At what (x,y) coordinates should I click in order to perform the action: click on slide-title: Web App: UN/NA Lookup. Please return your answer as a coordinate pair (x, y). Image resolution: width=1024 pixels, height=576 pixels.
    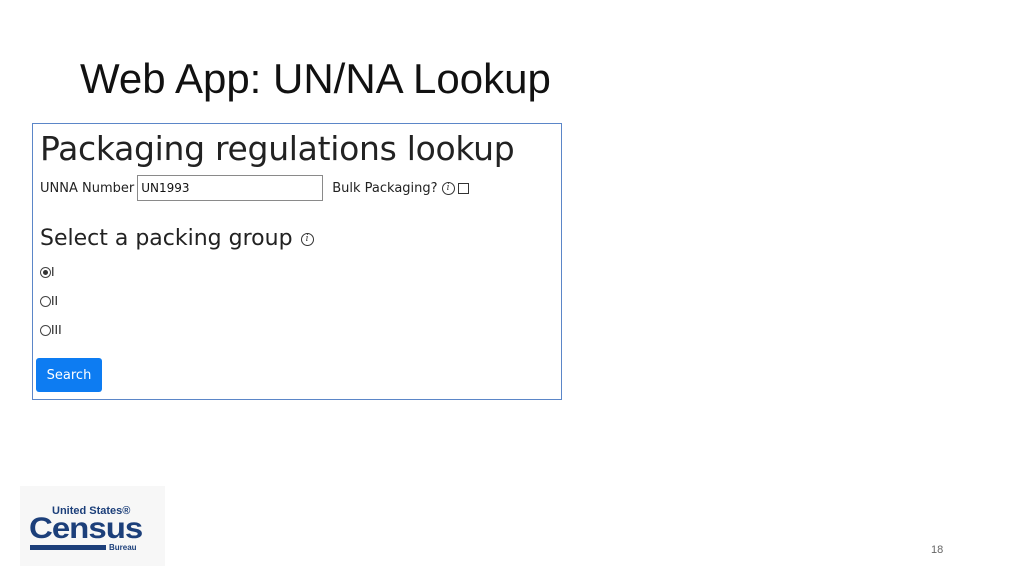
    Looking at the image, I should click on (315, 78).